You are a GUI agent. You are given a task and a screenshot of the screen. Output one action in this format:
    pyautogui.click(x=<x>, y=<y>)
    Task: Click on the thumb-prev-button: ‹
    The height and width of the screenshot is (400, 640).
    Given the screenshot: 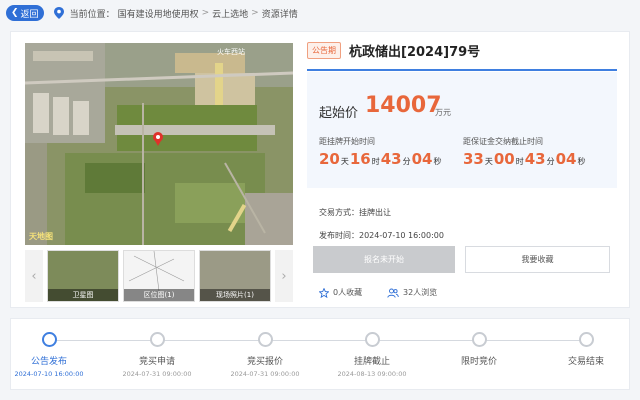 What is the action you would take?
    pyautogui.click(x=34, y=276)
    